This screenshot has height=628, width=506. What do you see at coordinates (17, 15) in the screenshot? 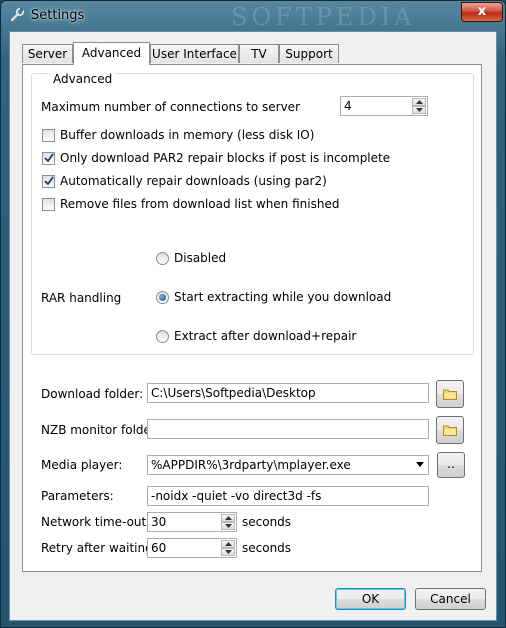
I see `wrench-icon` at bounding box center [17, 15].